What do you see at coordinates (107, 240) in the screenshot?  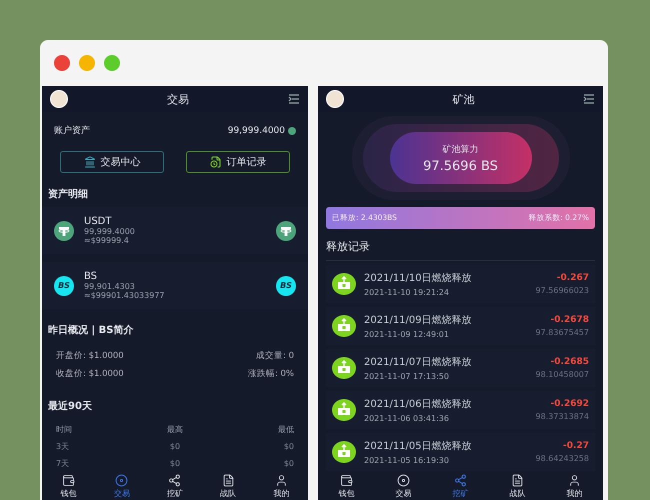 I see `asset-usd-value: ≈$99999.4` at bounding box center [107, 240].